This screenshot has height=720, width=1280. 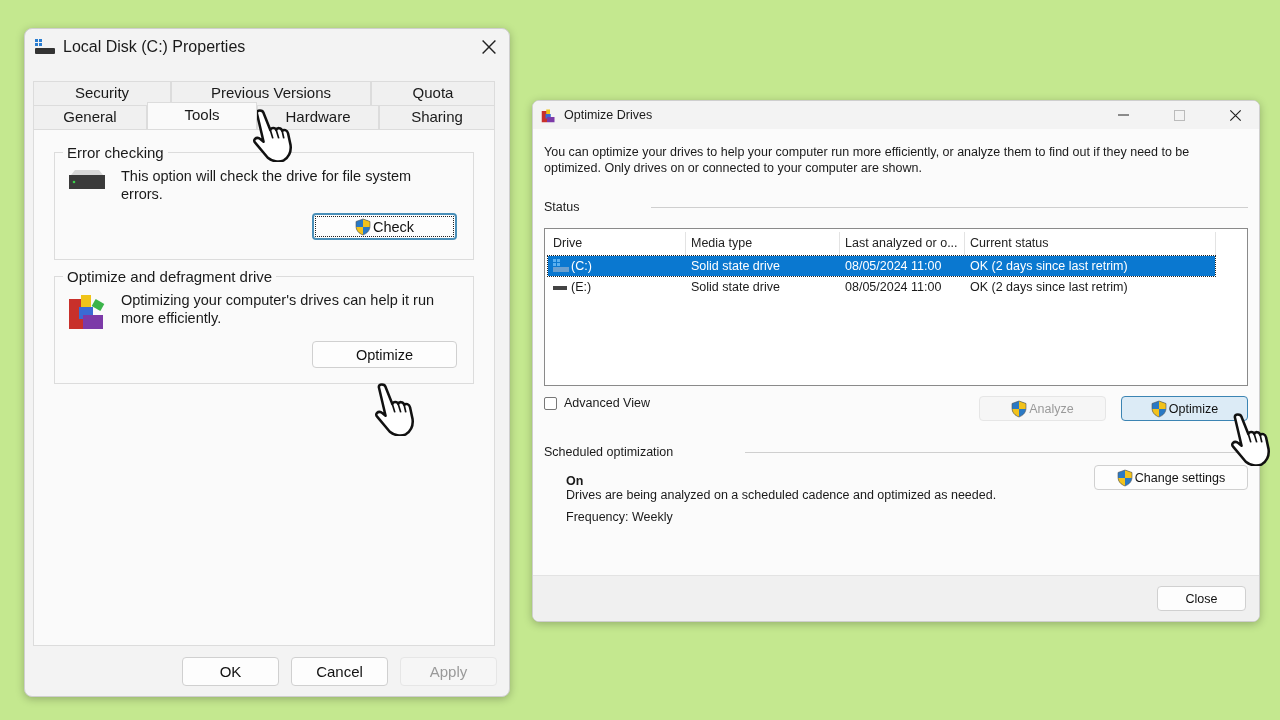 I want to click on defragment-icon, so click(x=548, y=115).